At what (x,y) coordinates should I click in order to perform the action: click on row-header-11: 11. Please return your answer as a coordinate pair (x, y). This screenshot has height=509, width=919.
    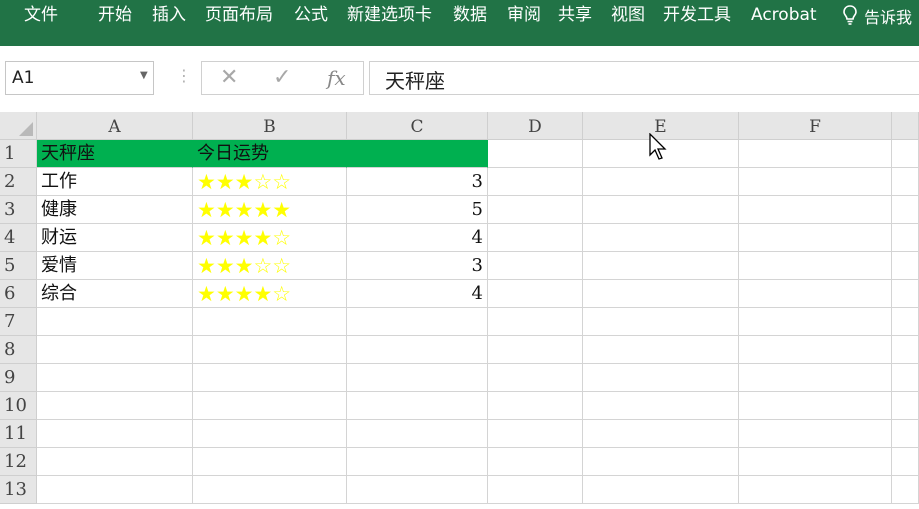
    Looking at the image, I should click on (18, 434).